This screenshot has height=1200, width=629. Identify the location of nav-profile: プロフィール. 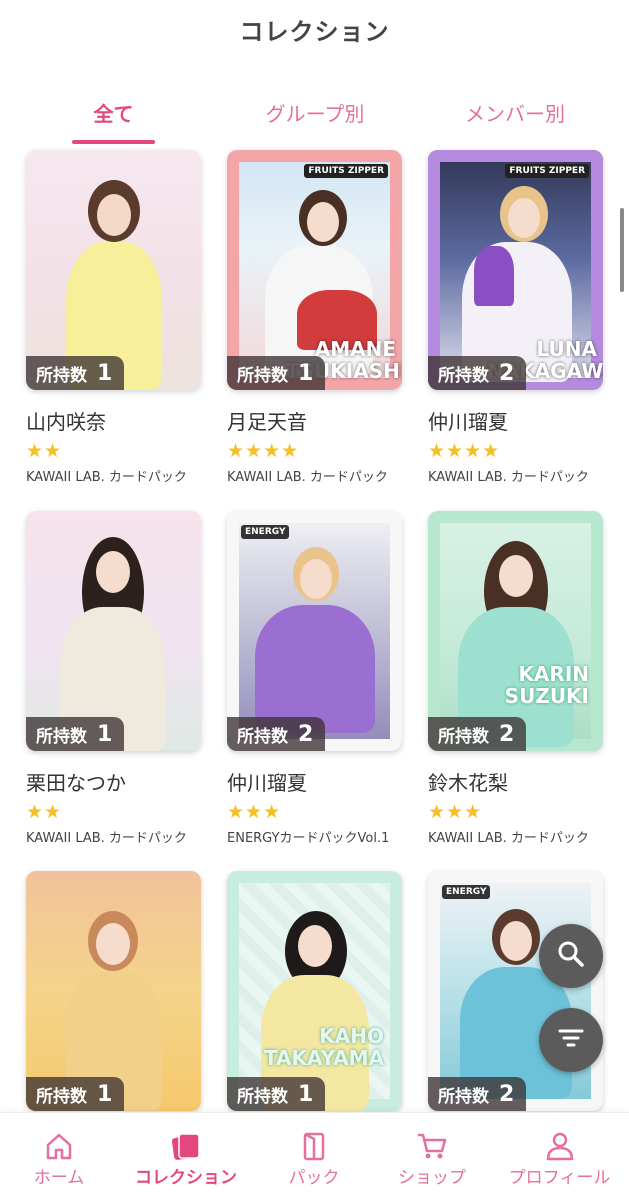
(559, 1156).